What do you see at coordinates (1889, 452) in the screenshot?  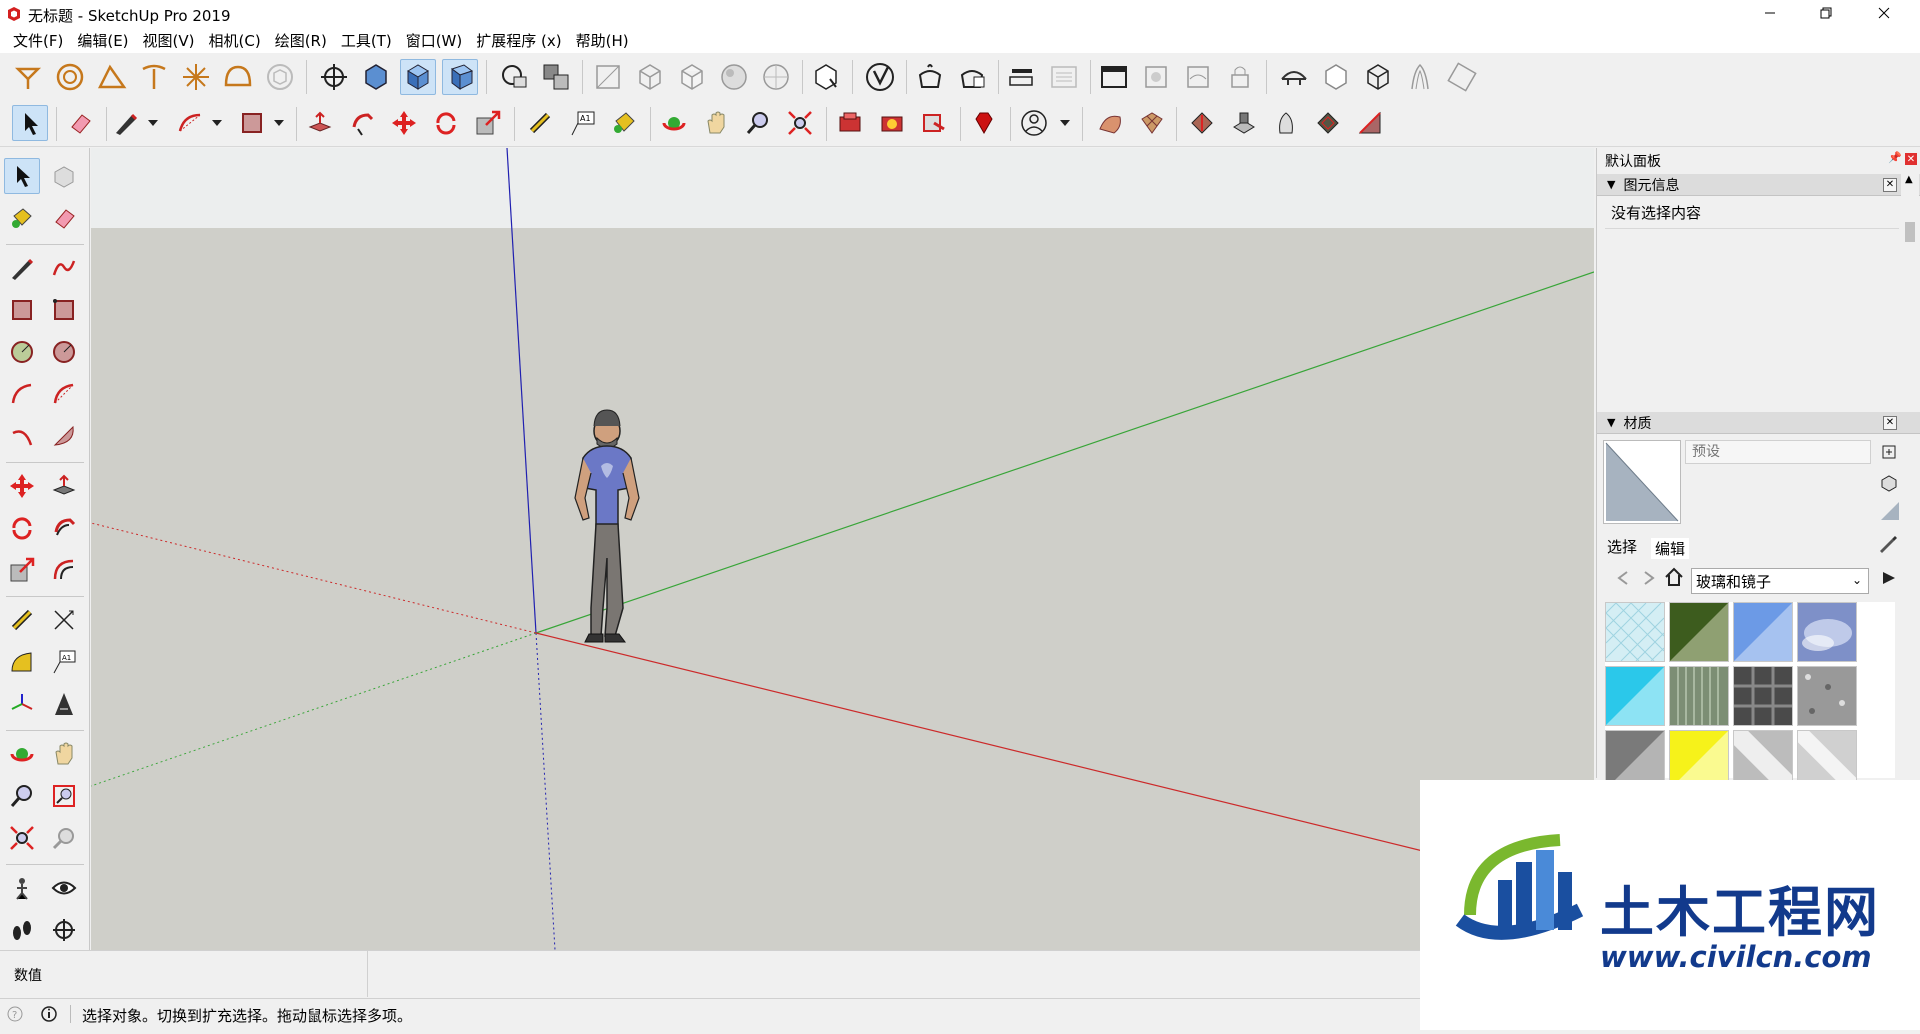 I see `create-material-icon` at bounding box center [1889, 452].